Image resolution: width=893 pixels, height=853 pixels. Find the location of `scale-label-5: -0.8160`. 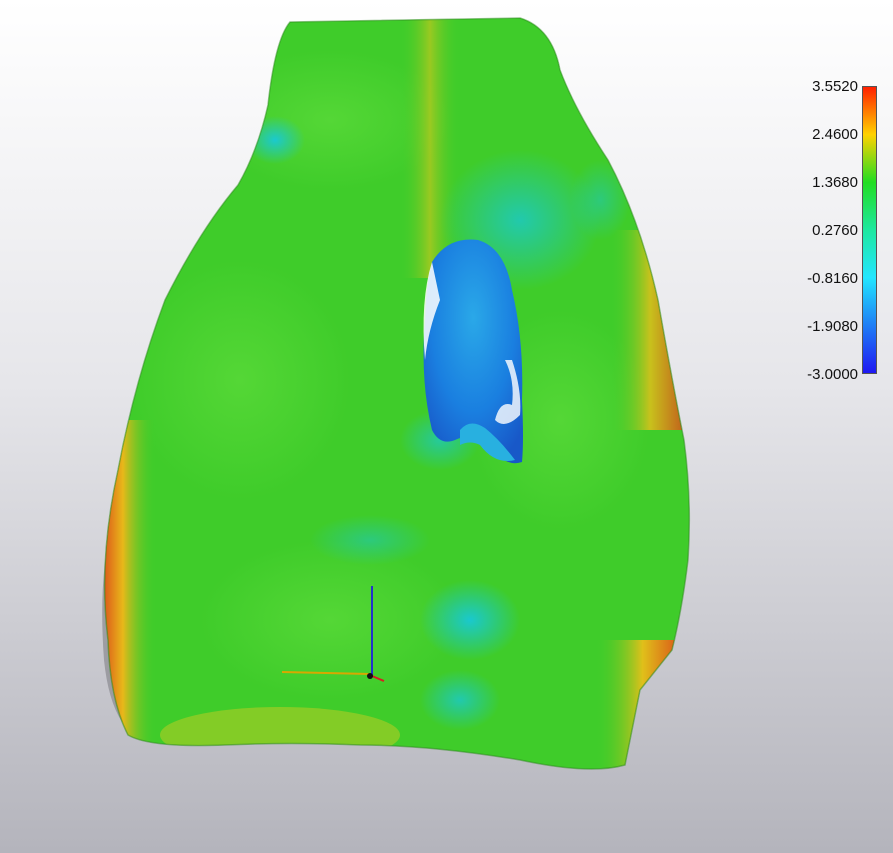

scale-label-5: -0.8160 is located at coordinates (832, 278).